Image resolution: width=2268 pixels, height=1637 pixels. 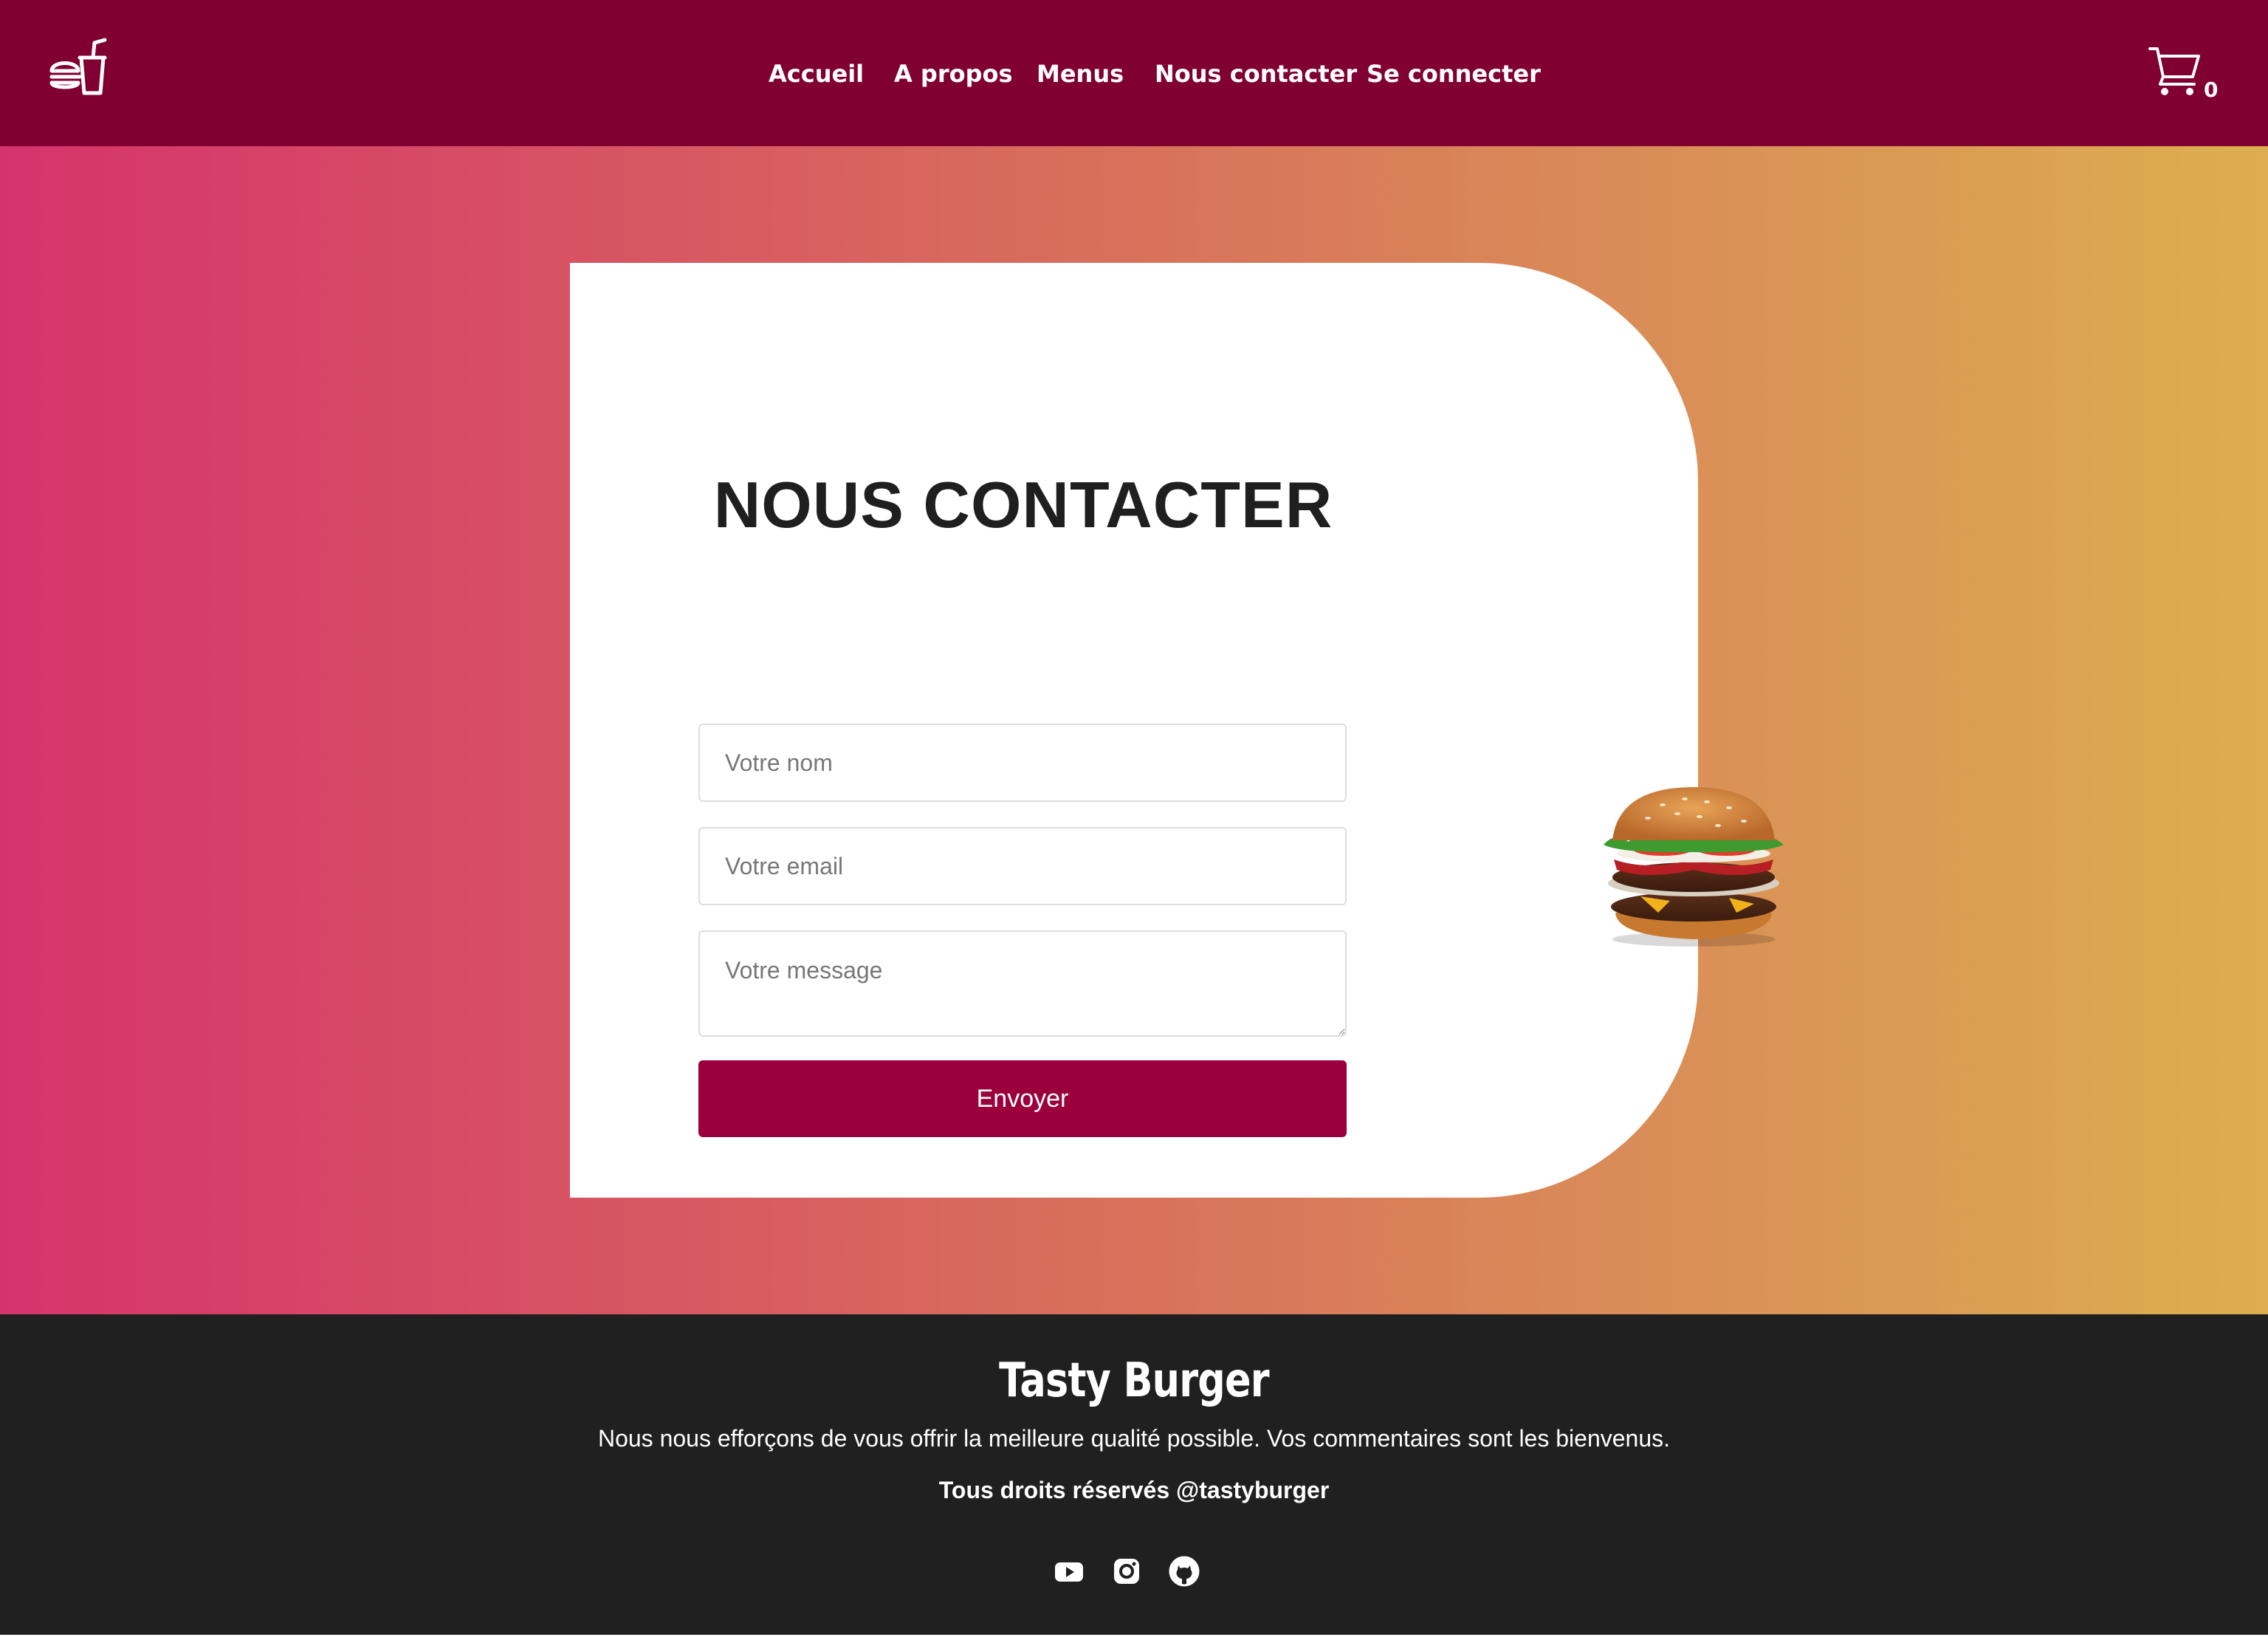 What do you see at coordinates (2175, 71) in the screenshot?
I see `cart-icon` at bounding box center [2175, 71].